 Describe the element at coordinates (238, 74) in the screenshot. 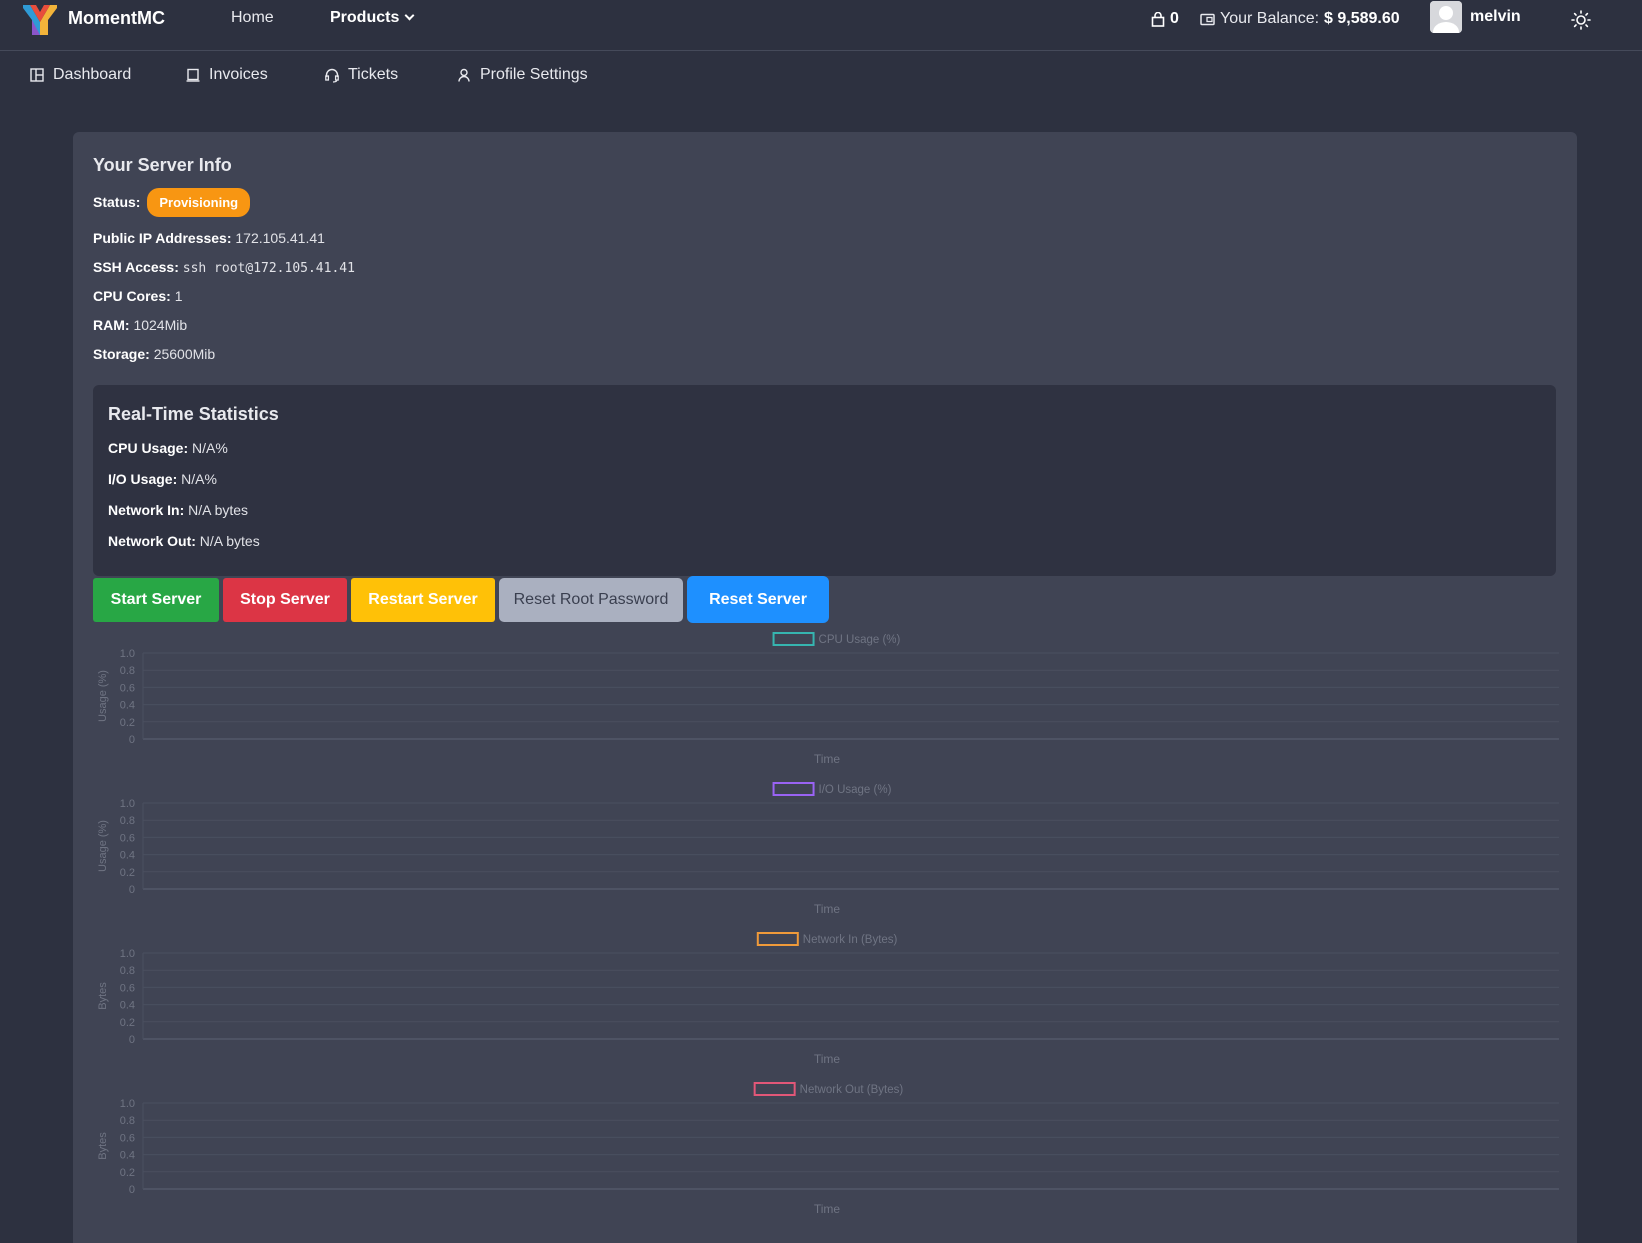

I see `subnav-invoices-label: Invoices` at that location.